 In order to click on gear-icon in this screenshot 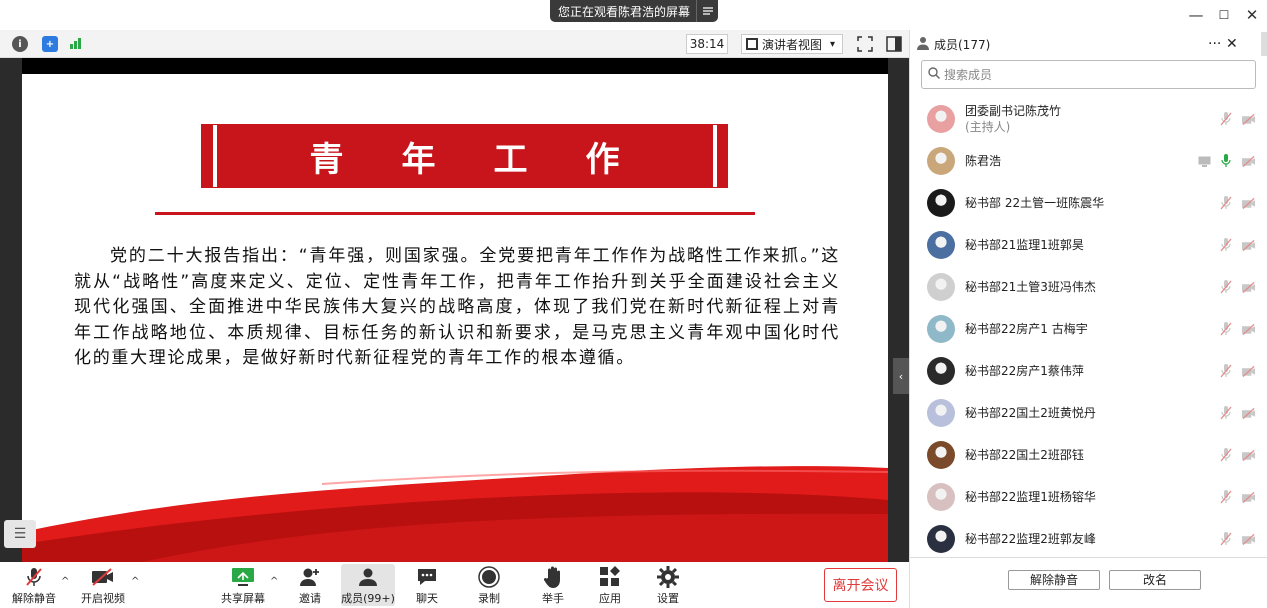, I will do `click(668, 577)`.